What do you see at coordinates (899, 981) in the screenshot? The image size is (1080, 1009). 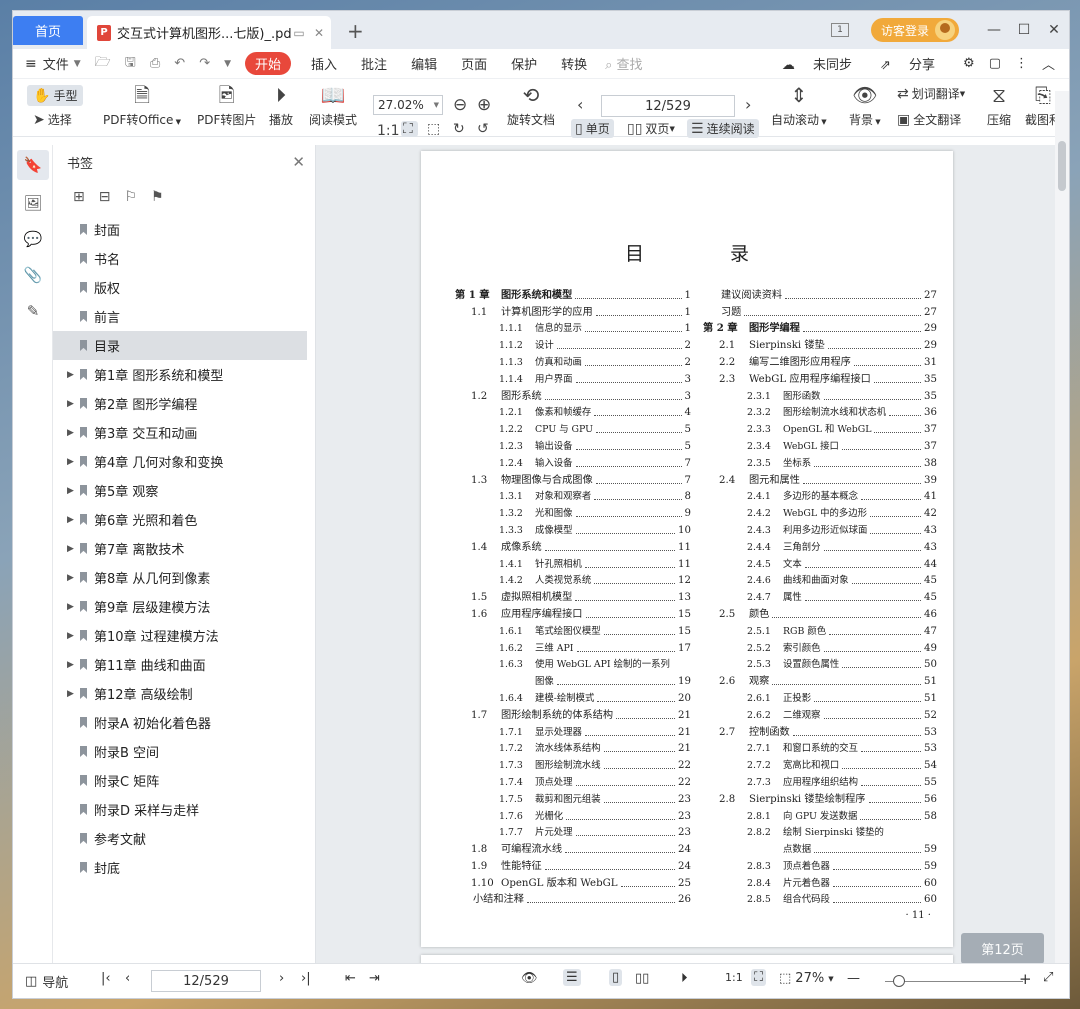 I see `zoom-slider-knob` at bounding box center [899, 981].